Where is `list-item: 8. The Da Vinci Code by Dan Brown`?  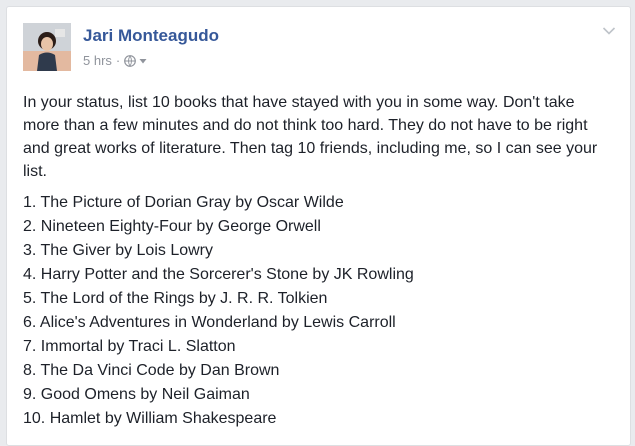
list-item: 8. The Da Vinci Code by Dan Brown is located at coordinates (151, 370).